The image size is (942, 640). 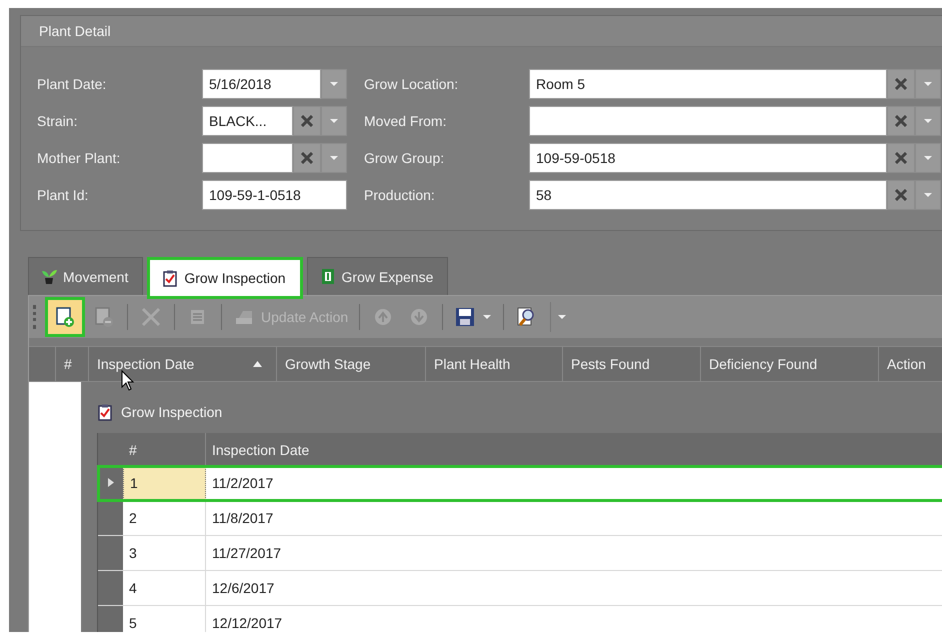 I want to click on tab: Grow Expense, so click(x=377, y=276).